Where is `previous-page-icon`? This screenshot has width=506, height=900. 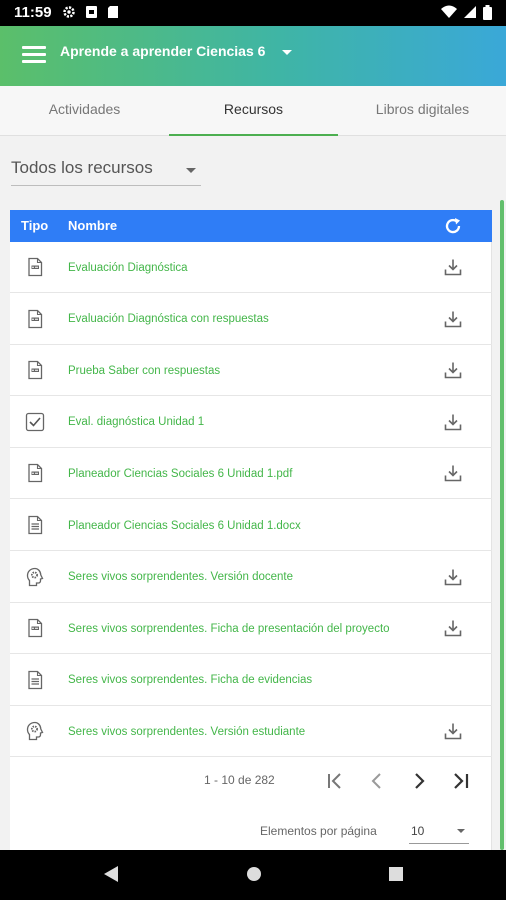
previous-page-icon is located at coordinates (377, 781).